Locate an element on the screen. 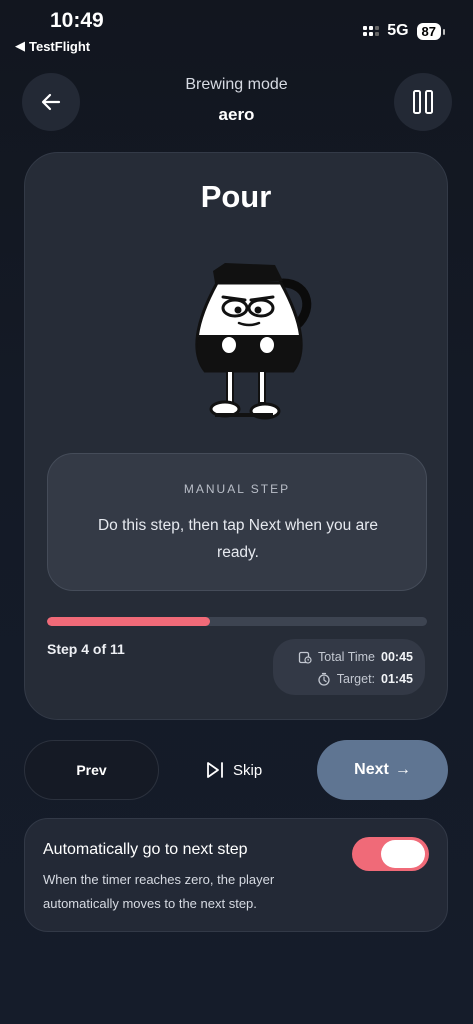 The height and width of the screenshot is (1024, 473). coffee-pot-mascot-illustration is located at coordinates (253, 341).